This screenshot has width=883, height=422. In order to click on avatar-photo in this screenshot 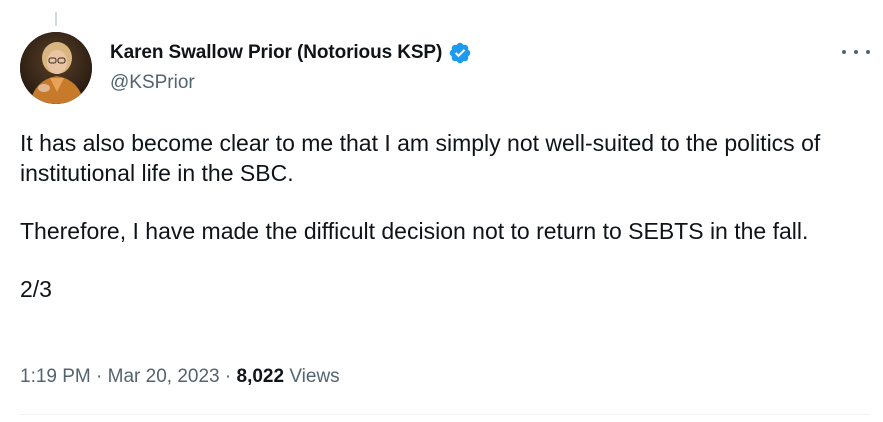, I will do `click(56, 68)`.